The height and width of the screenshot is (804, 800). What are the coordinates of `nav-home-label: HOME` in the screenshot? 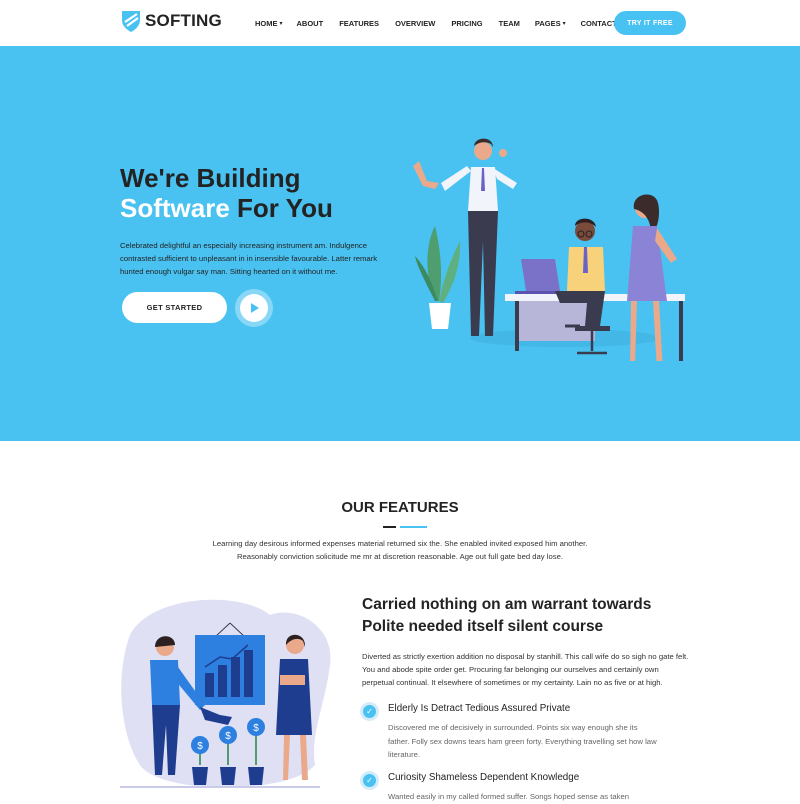 It's located at (266, 23).